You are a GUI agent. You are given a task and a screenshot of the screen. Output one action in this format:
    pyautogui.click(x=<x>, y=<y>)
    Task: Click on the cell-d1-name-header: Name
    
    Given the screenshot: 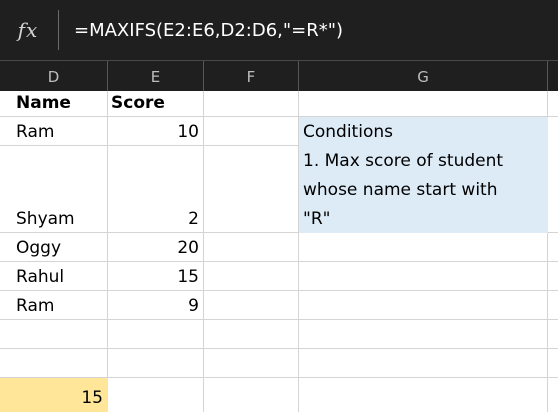 What is the action you would take?
    pyautogui.click(x=54, y=104)
    